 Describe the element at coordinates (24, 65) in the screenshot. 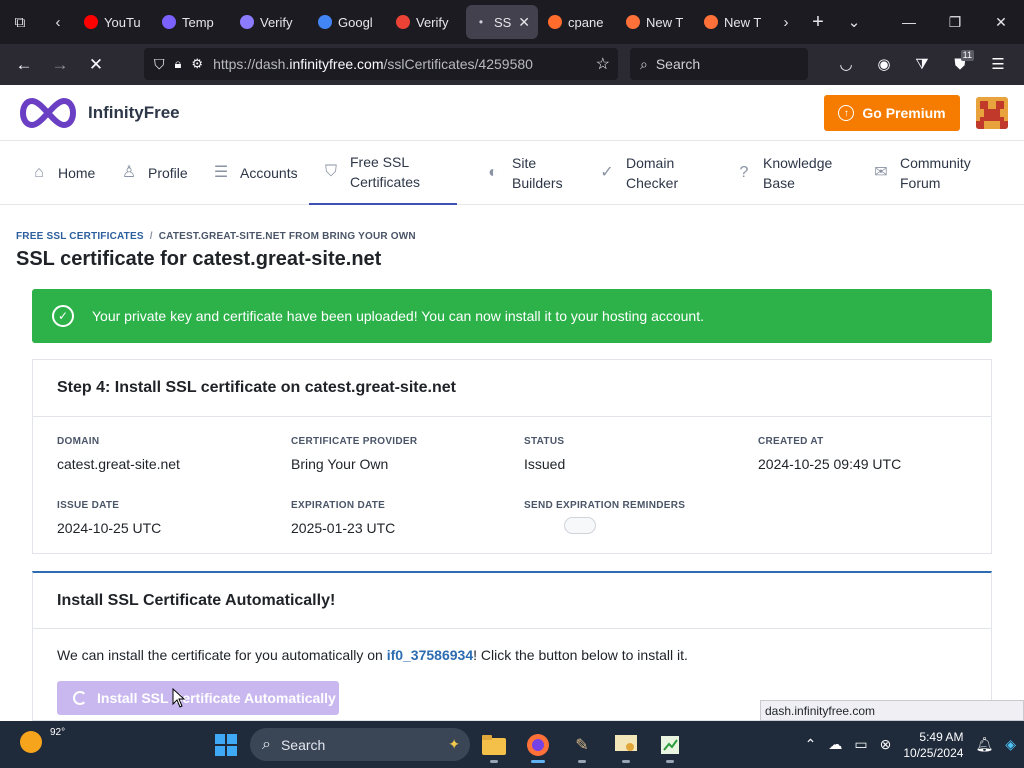

I see `back-icon: ←` at that location.